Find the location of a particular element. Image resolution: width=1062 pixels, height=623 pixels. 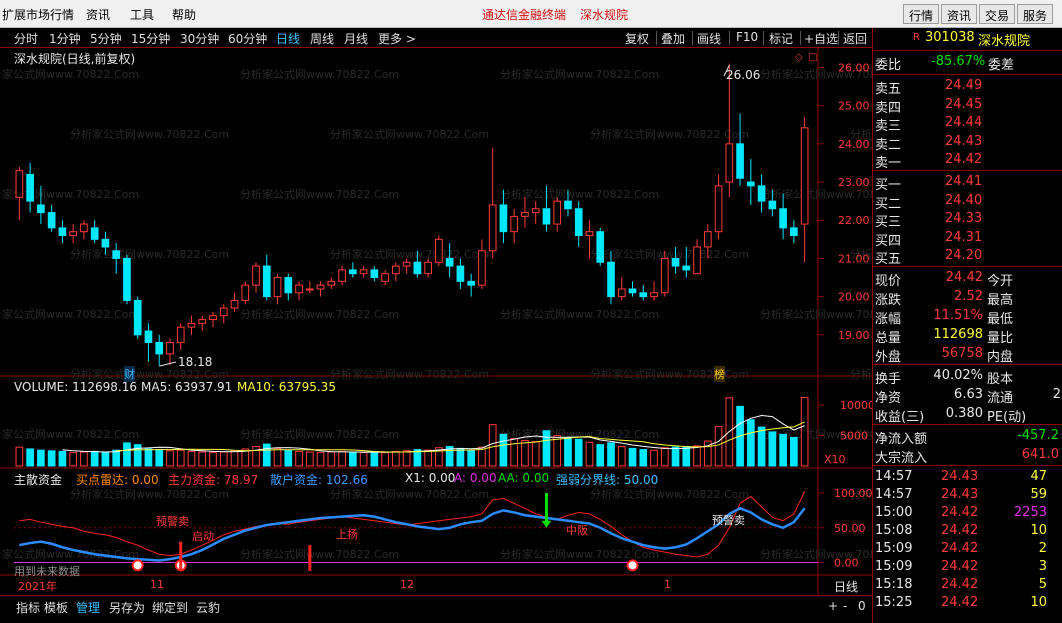

flow-row: 净流入额 -457.2 is located at coordinates (967, 437).